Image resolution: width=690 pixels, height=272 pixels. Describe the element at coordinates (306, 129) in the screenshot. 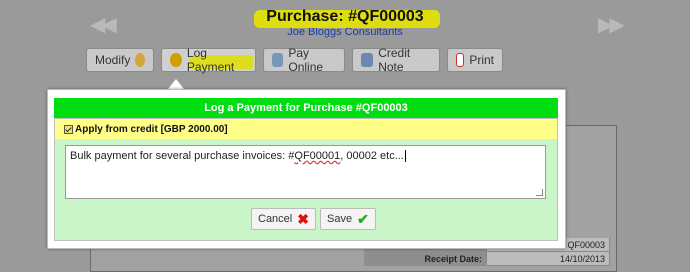

I see `apply-credit-row: Apply from credit [GBP 2000.00]` at that location.